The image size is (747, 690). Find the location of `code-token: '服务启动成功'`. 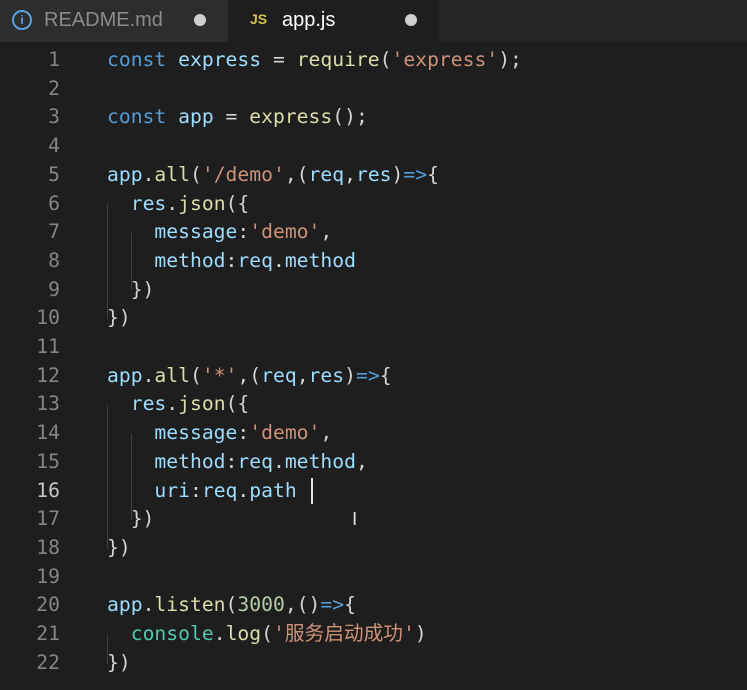

code-token: '服务启动成功' is located at coordinates (343, 633).